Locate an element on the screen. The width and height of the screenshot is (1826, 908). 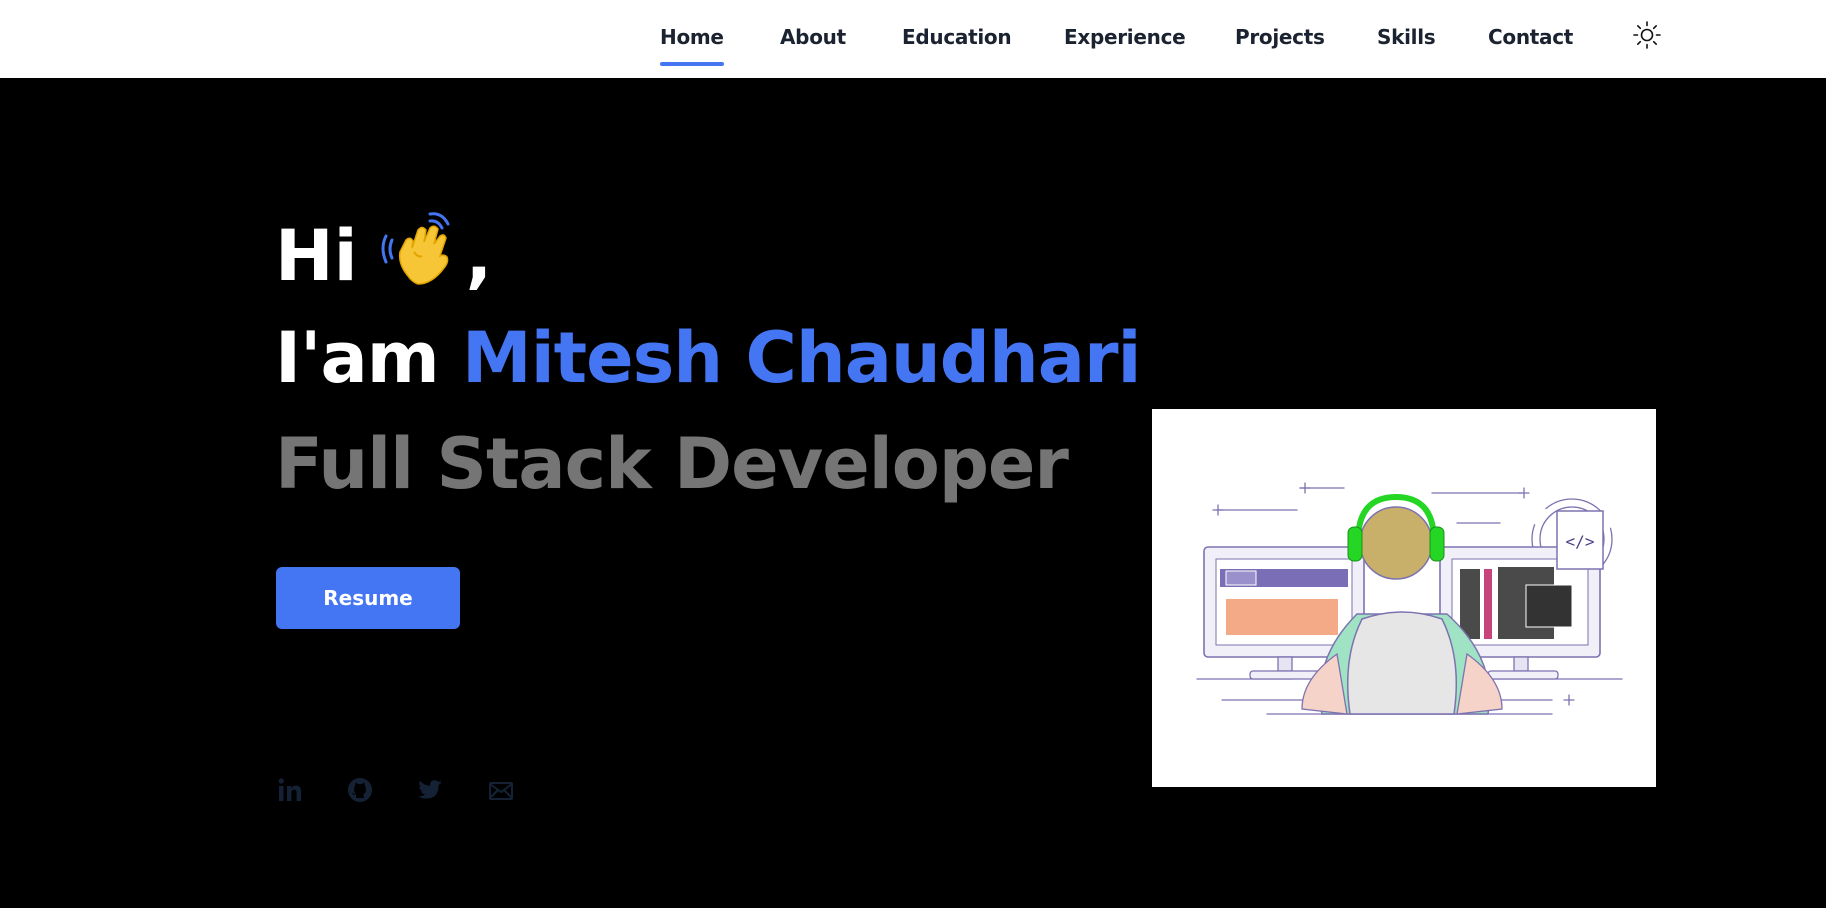
hero-role: Full Stack Developer is located at coordinates (672, 464).